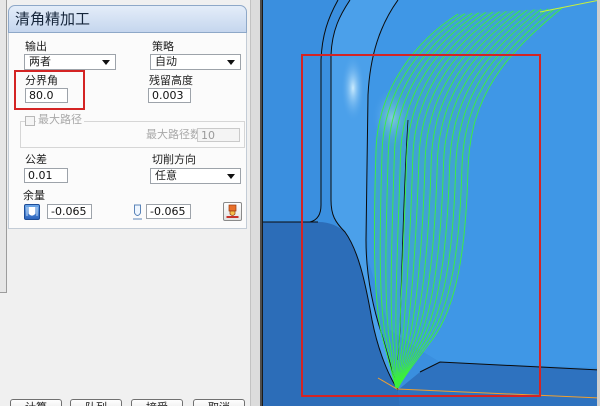  What do you see at coordinates (157, 402) in the screenshot?
I see `accept-button: 接受` at bounding box center [157, 402].